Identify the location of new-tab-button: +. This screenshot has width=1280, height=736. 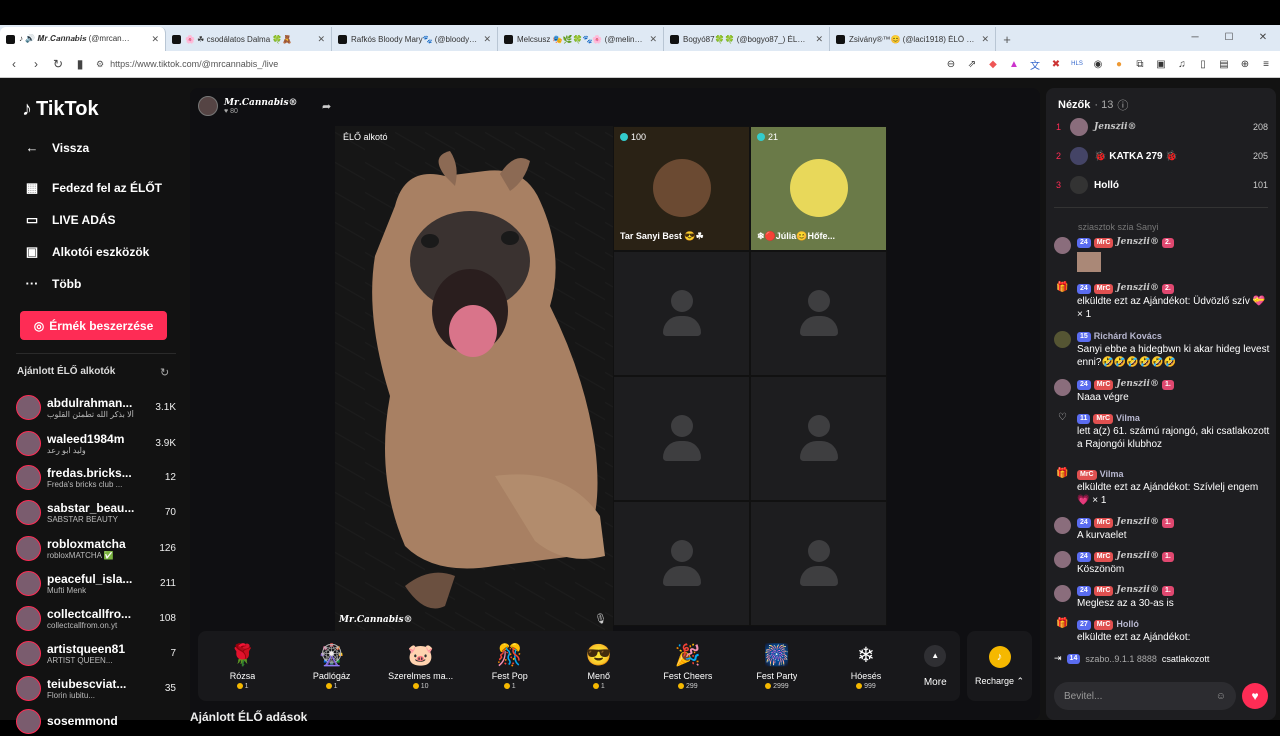
(1007, 39).